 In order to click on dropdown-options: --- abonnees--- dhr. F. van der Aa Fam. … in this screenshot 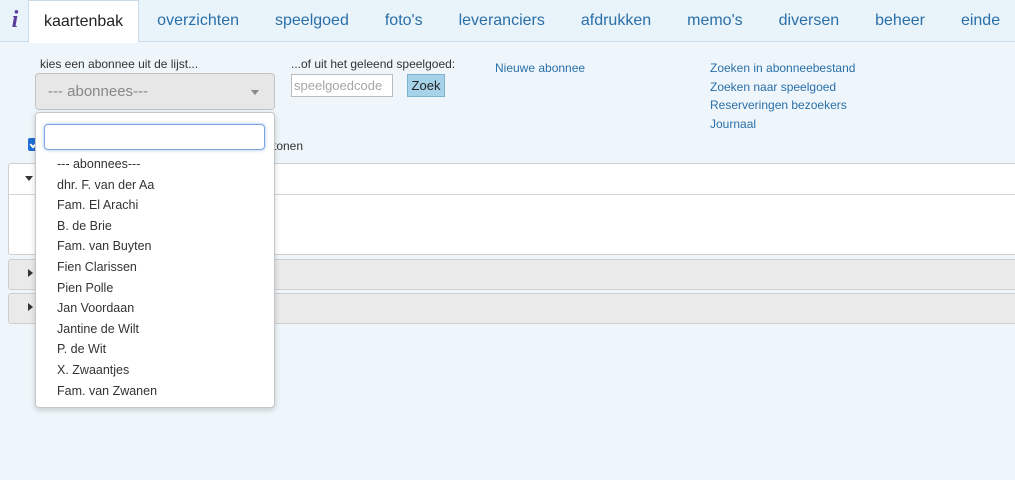, I will do `click(155, 277)`.